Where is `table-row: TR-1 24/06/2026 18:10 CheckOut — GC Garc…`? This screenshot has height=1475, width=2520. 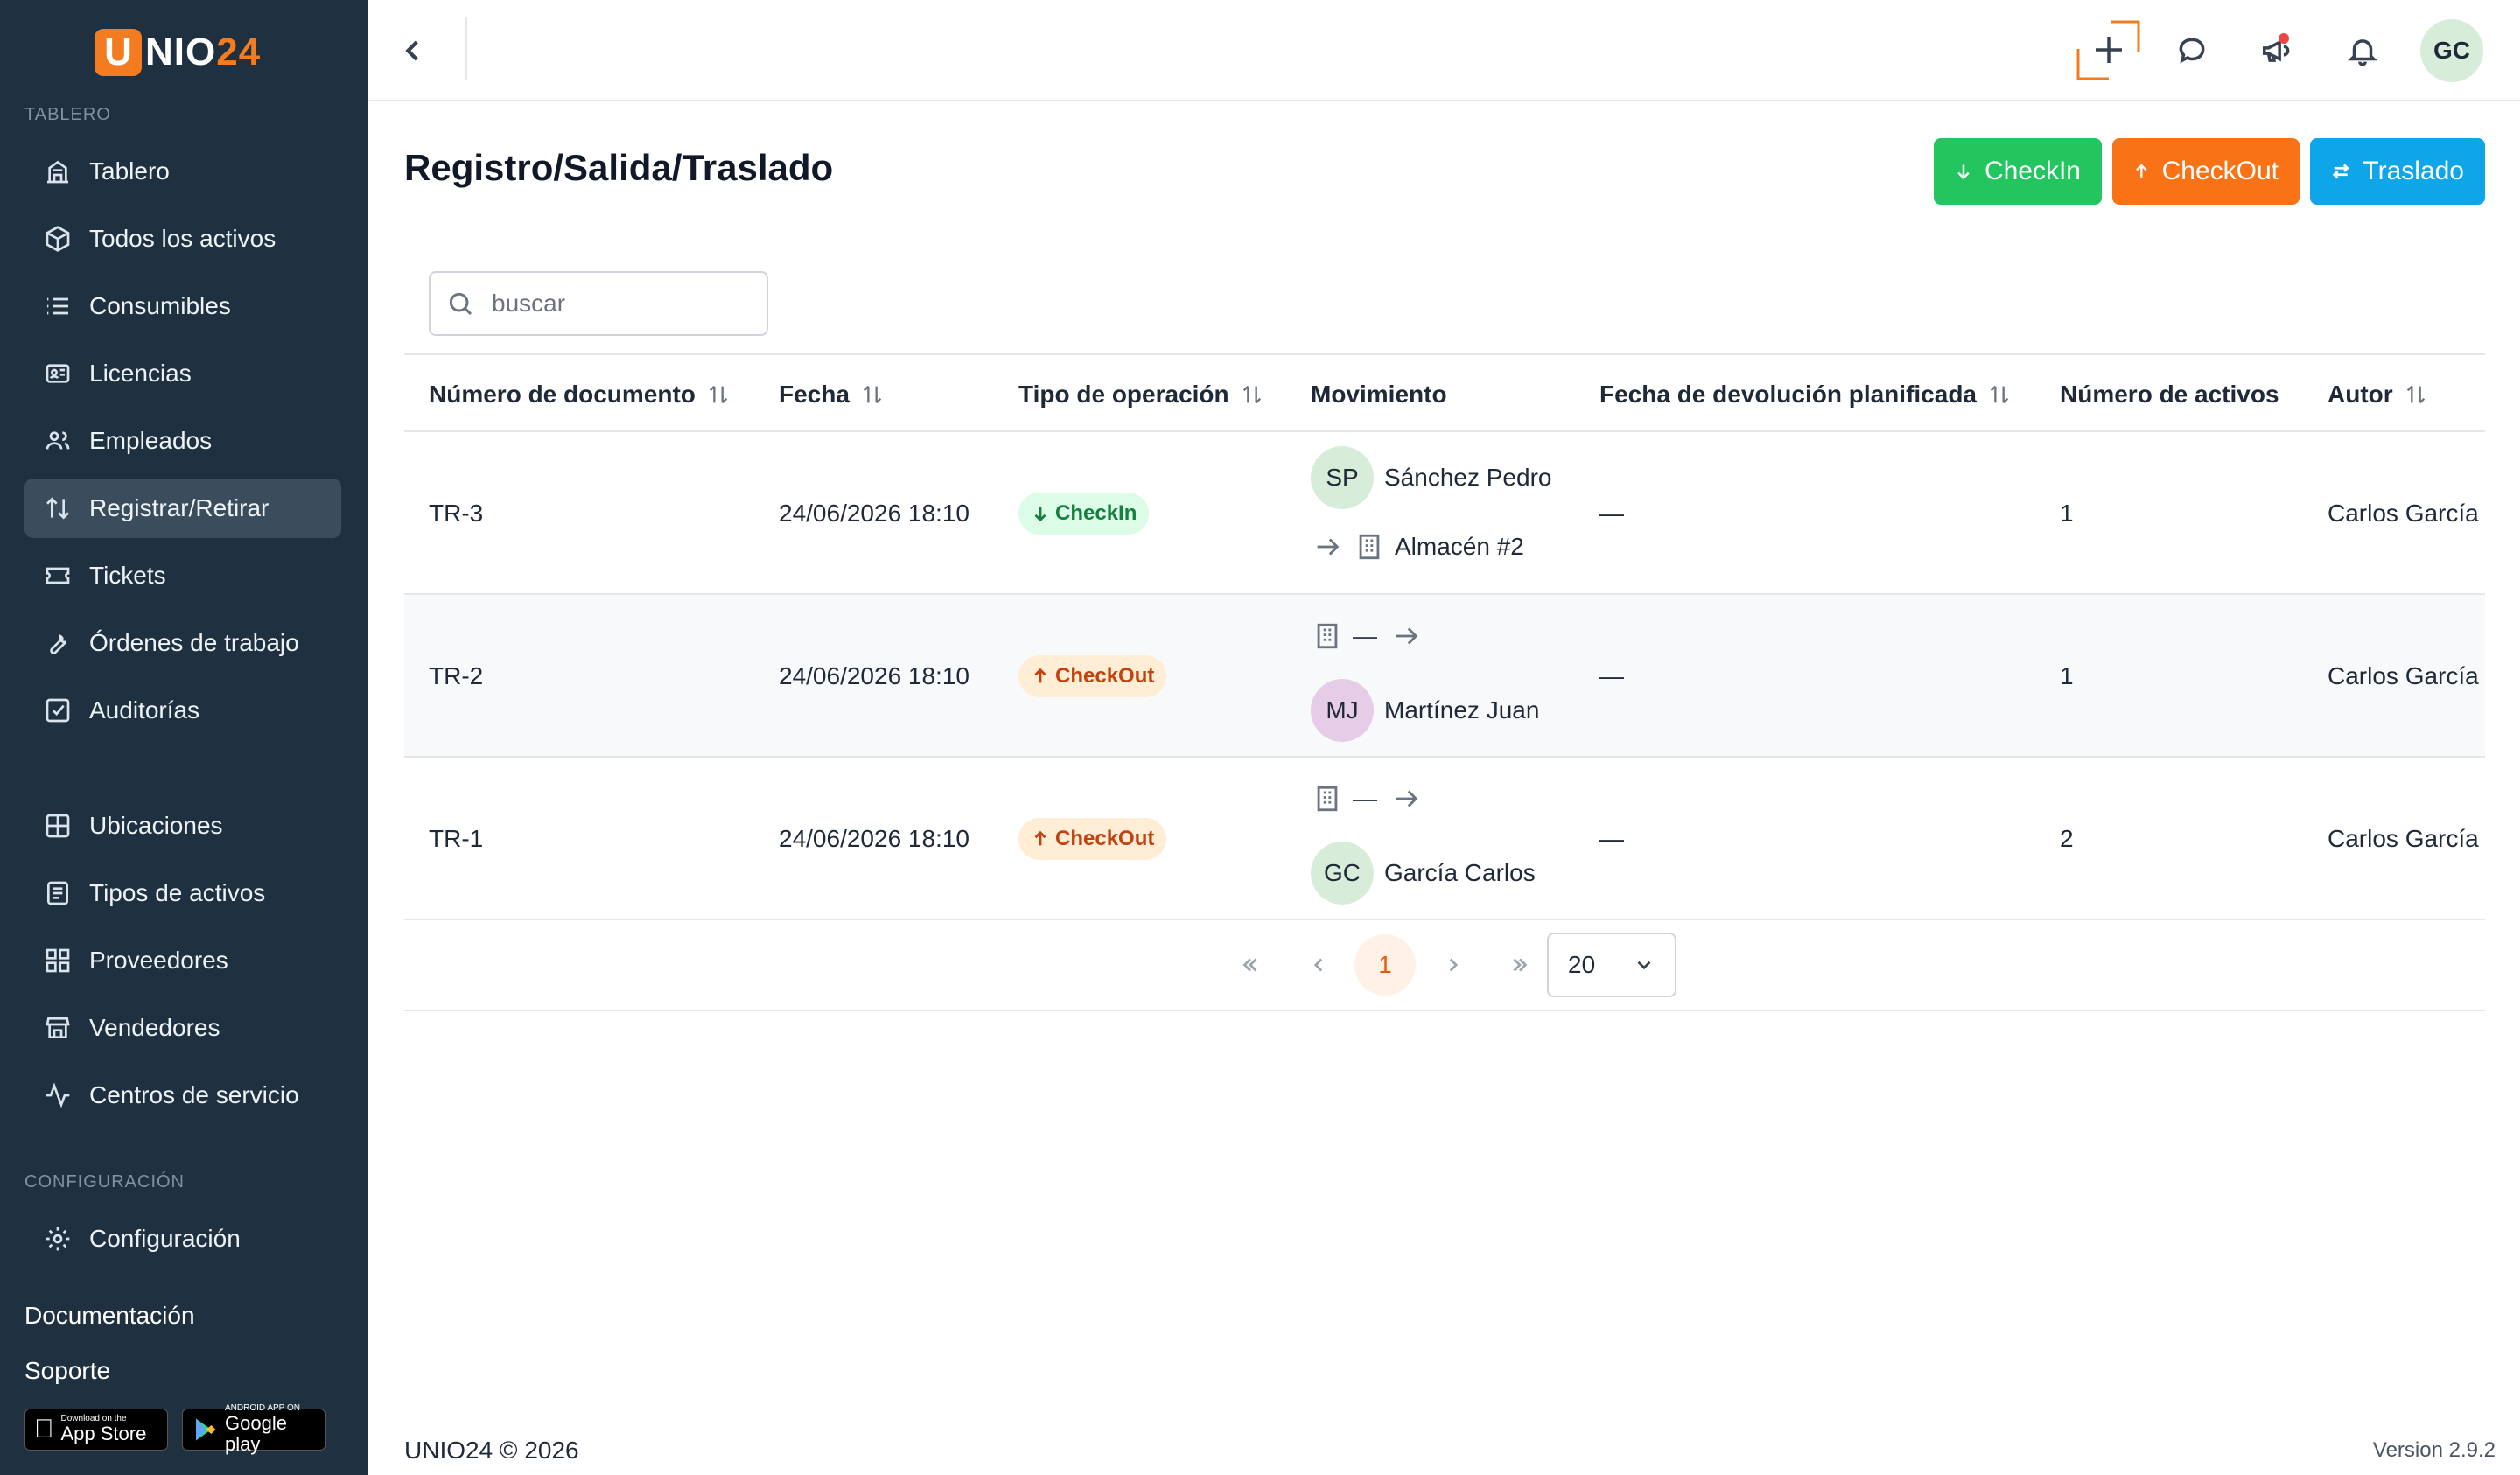
table-row: TR-1 24/06/2026 18:10 CheckOut — GC Garc… is located at coordinates (1444, 839).